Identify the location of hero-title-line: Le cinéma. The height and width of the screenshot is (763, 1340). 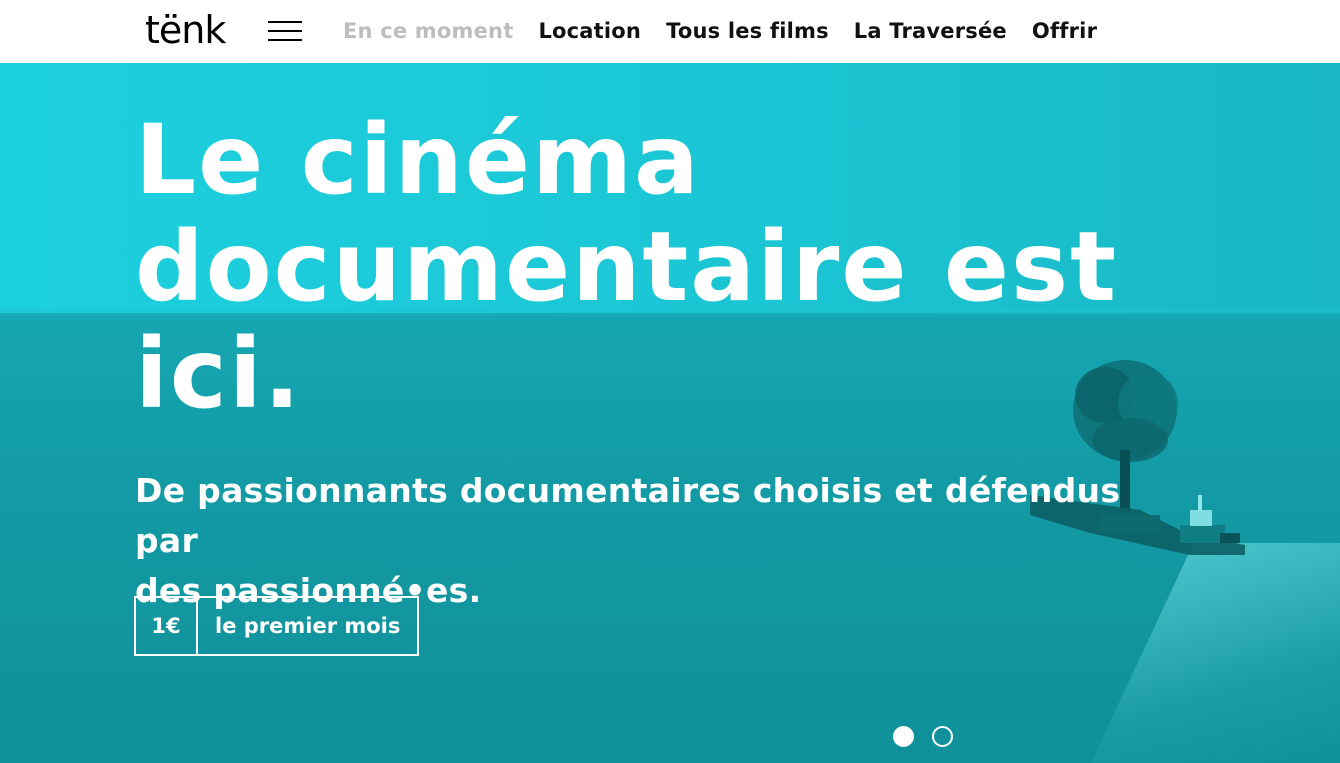
(418, 160).